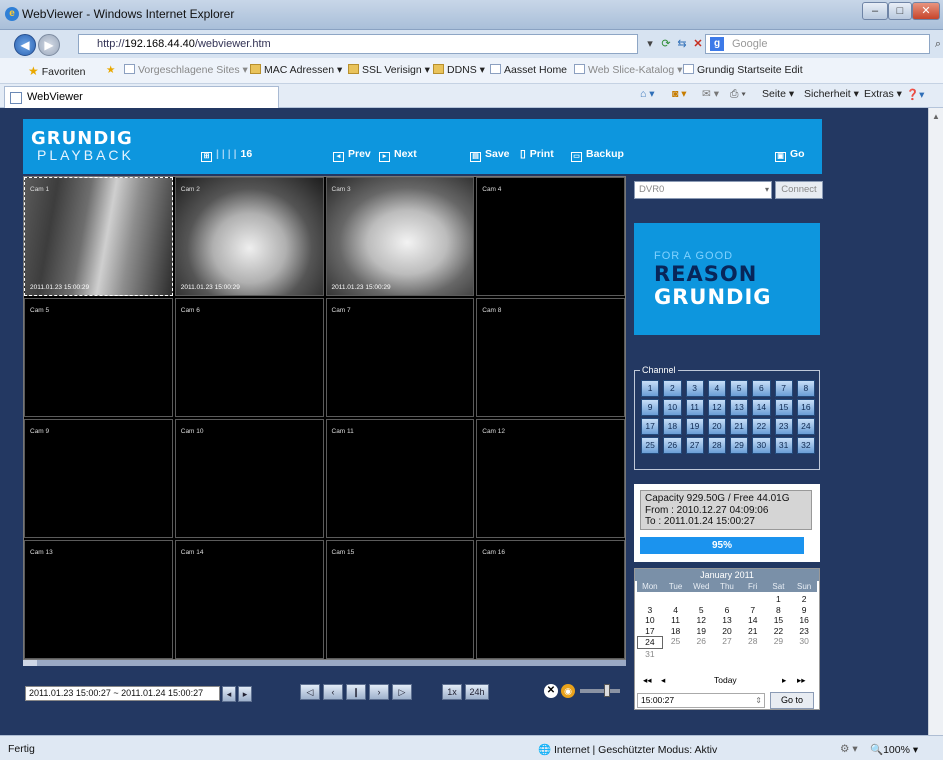  I want to click on step-back-button: ‹, so click(333, 692).